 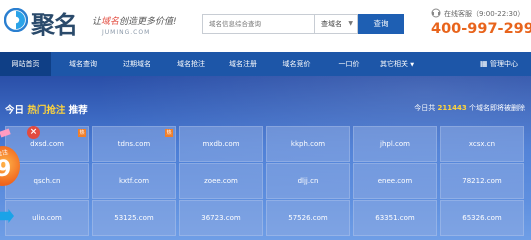 I want to click on domain-card: dljj.cn, so click(x=308, y=181).